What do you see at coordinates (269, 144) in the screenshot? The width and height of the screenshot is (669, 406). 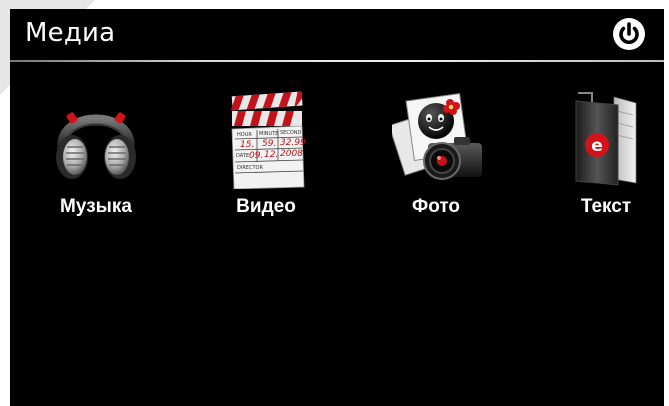 I see `clap-minute-value: 59.` at bounding box center [269, 144].